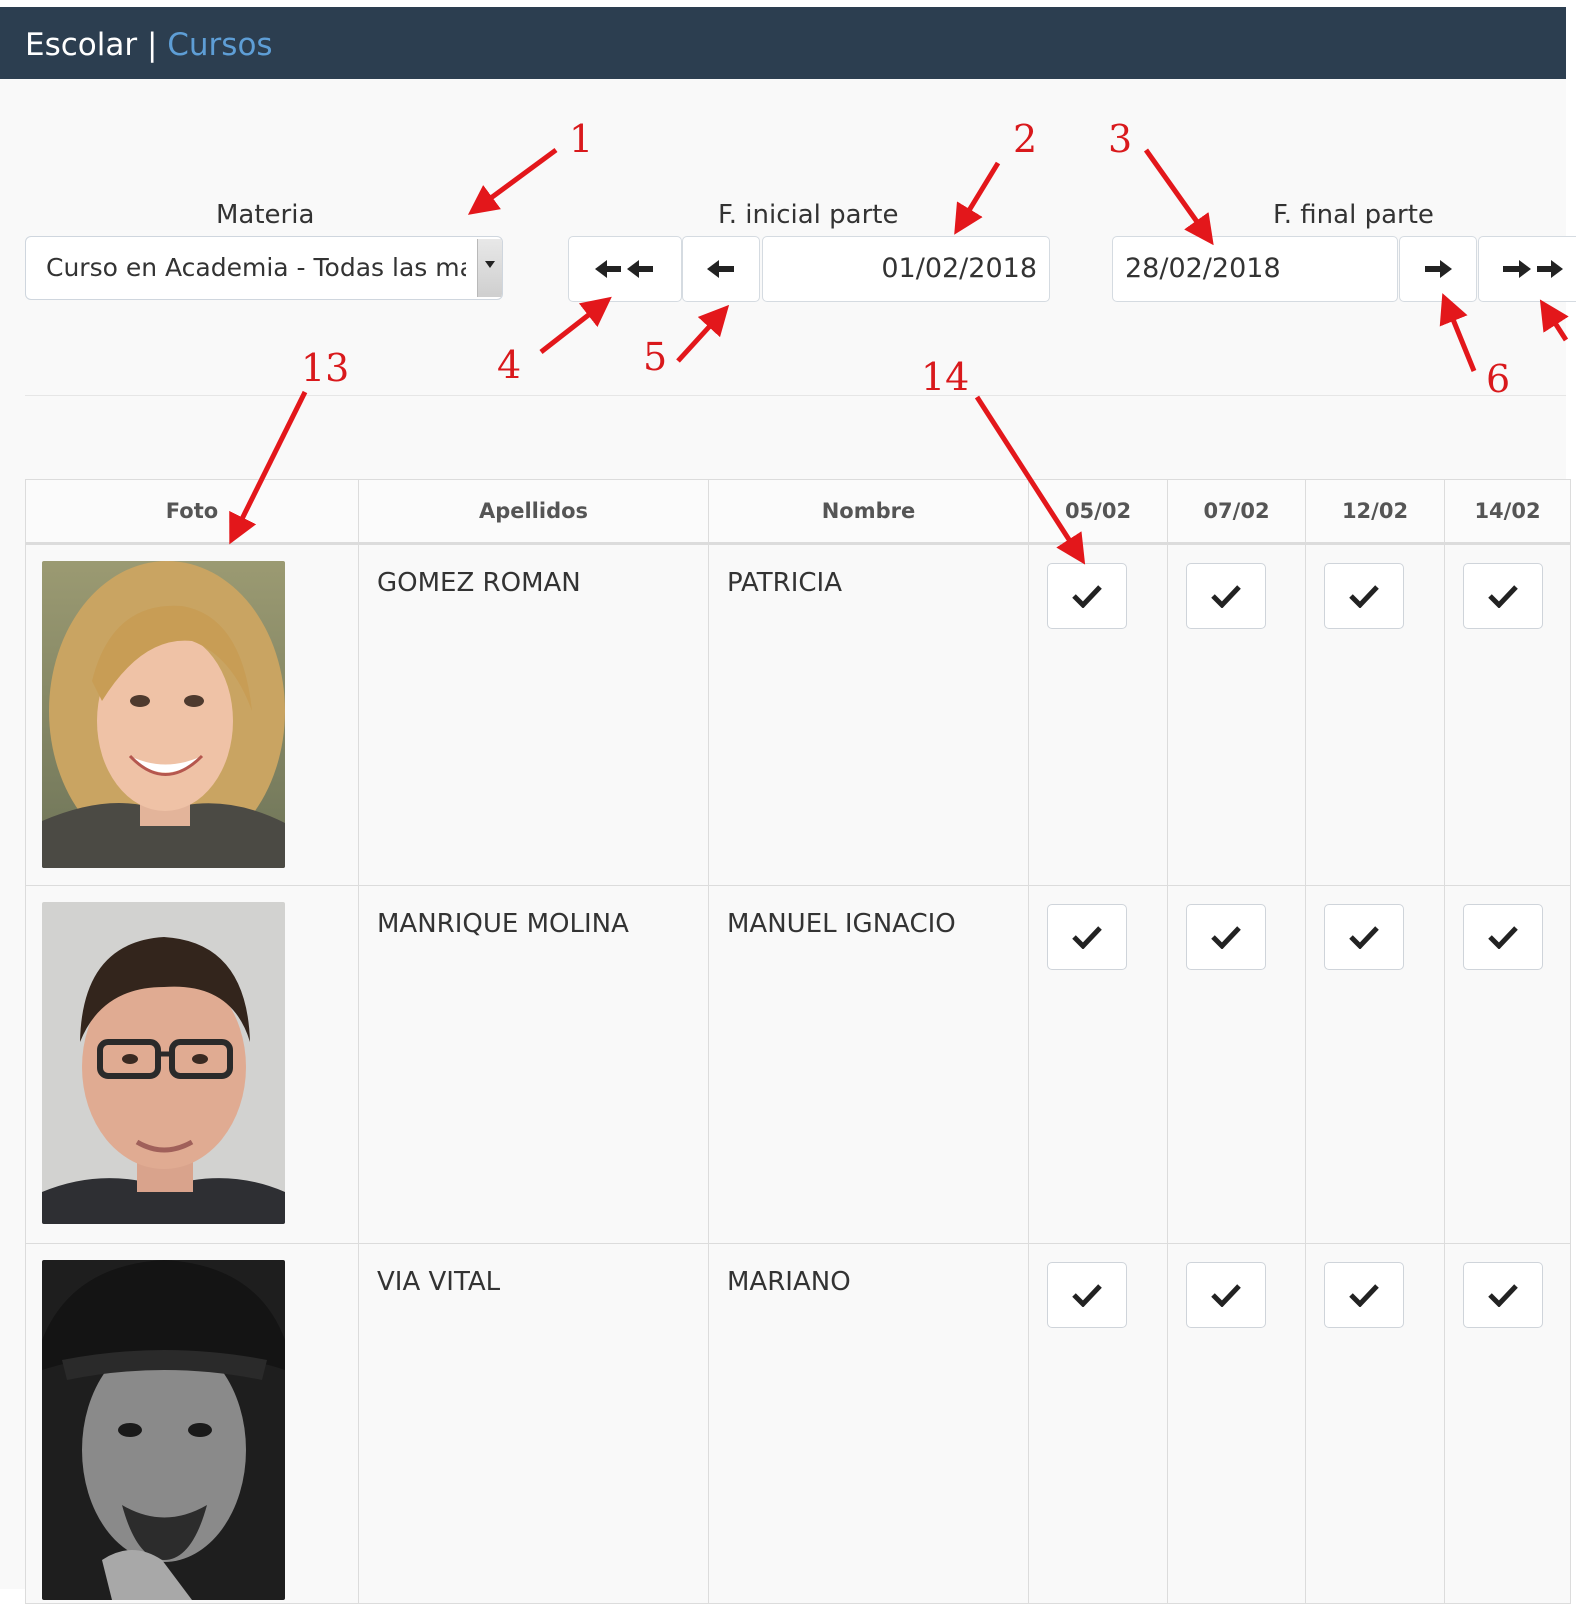 Image resolution: width=1576 pixels, height=1604 pixels. Describe the element at coordinates (1353, 215) in the screenshot. I see `fecha-final-label: F. final parte` at that location.